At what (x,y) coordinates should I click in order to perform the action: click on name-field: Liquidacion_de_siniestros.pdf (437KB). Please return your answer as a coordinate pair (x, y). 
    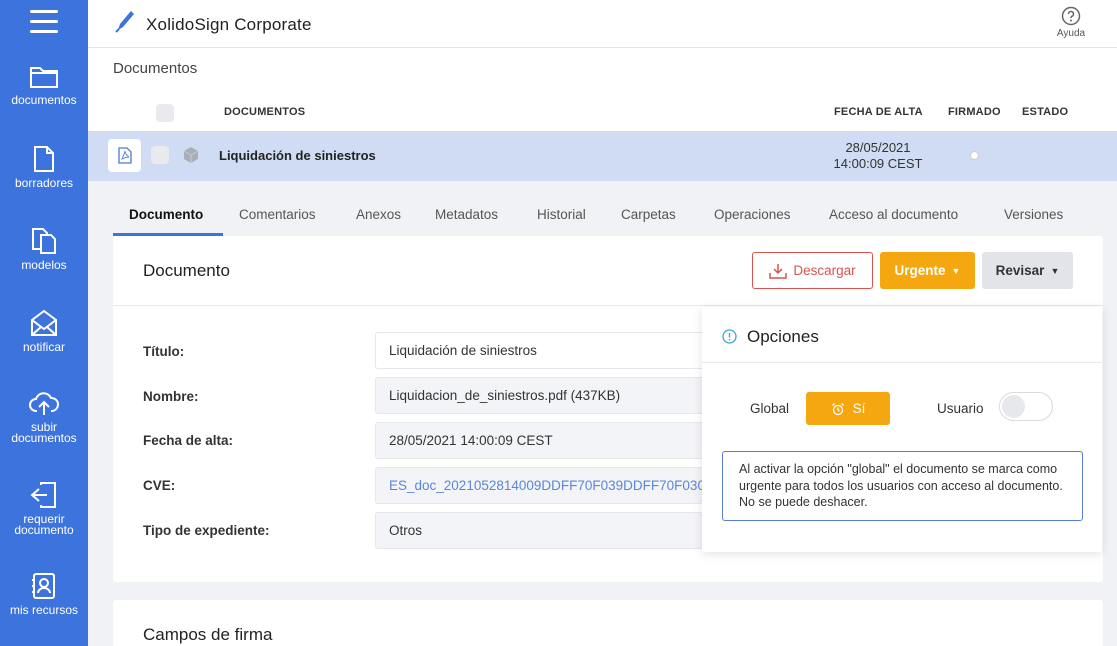
    Looking at the image, I should click on (542, 395).